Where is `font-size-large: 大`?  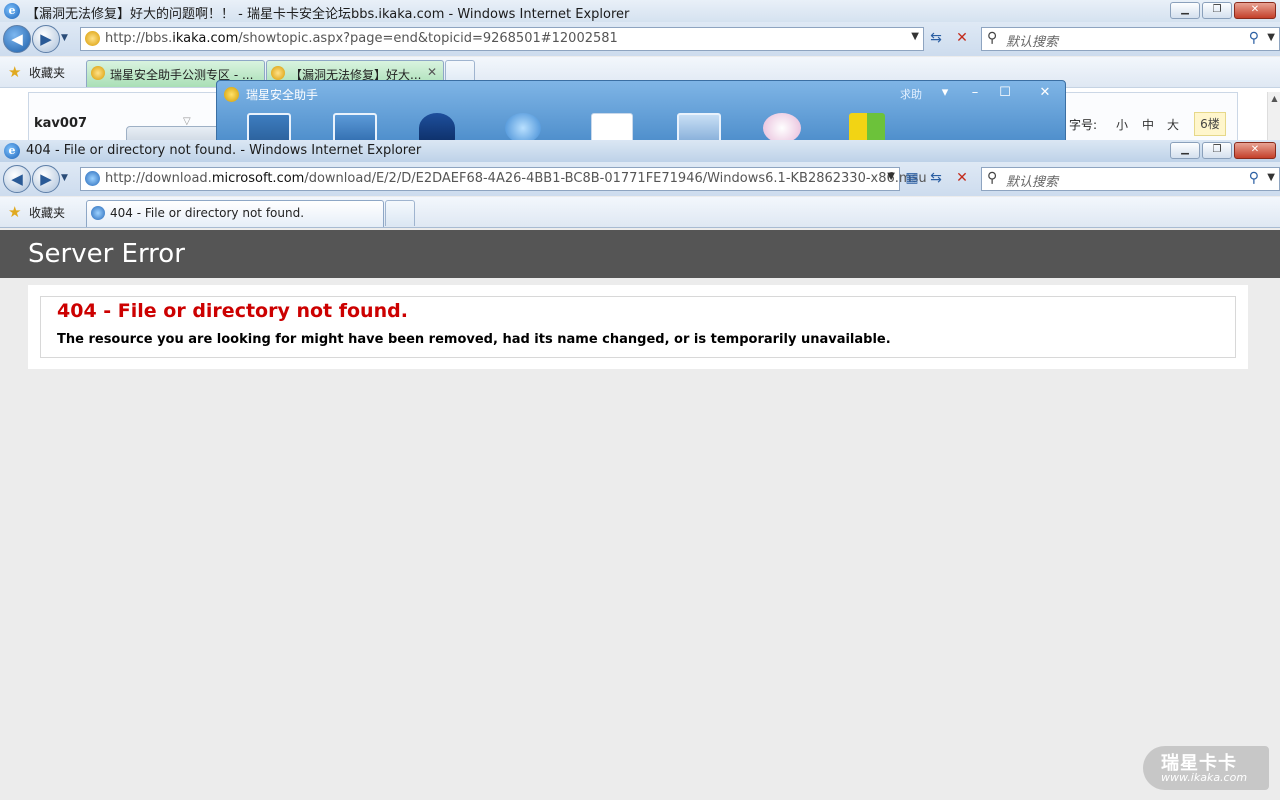
font-size-large: 大 is located at coordinates (1173, 124).